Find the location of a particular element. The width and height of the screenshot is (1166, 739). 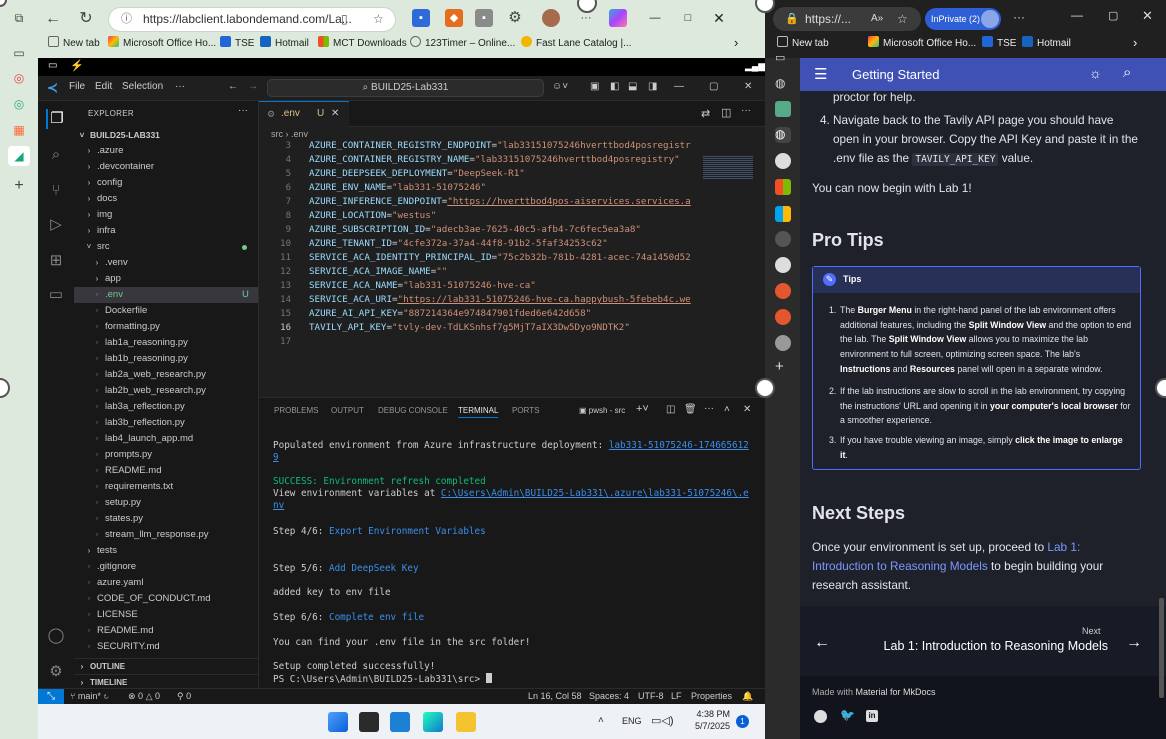

panel-tab-output: OUTPUT is located at coordinates (347, 410).